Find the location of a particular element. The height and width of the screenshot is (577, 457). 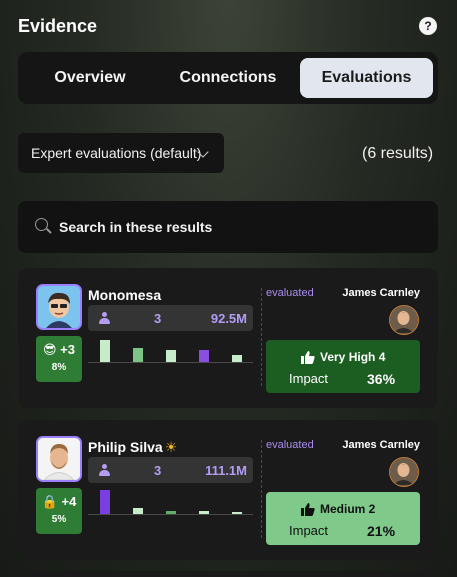

impact-percent: 21% is located at coordinates (381, 531).